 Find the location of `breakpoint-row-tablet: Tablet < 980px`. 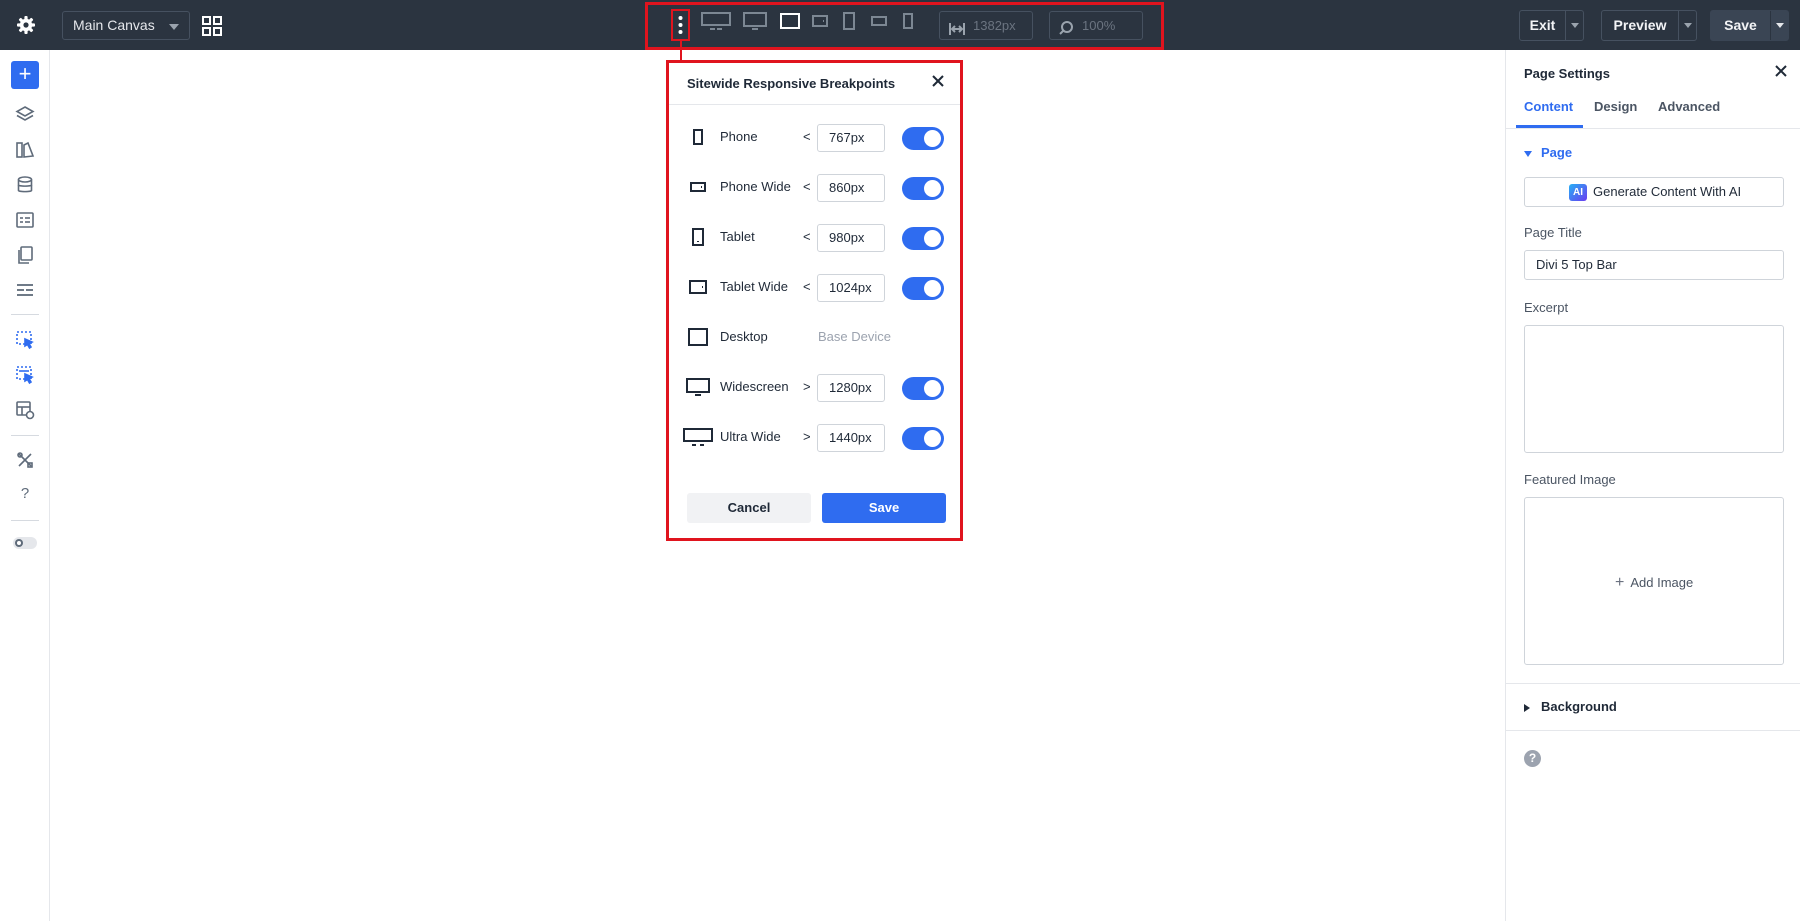

breakpoint-row-tablet: Tablet < 980px is located at coordinates (814, 237).